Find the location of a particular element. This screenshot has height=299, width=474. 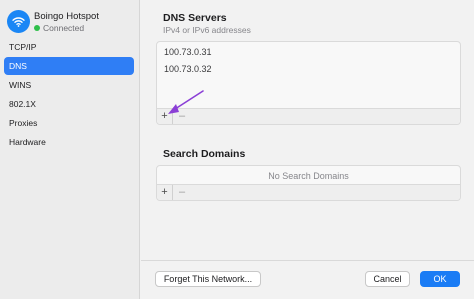

annotation-arrow-icon is located at coordinates (186, 102).